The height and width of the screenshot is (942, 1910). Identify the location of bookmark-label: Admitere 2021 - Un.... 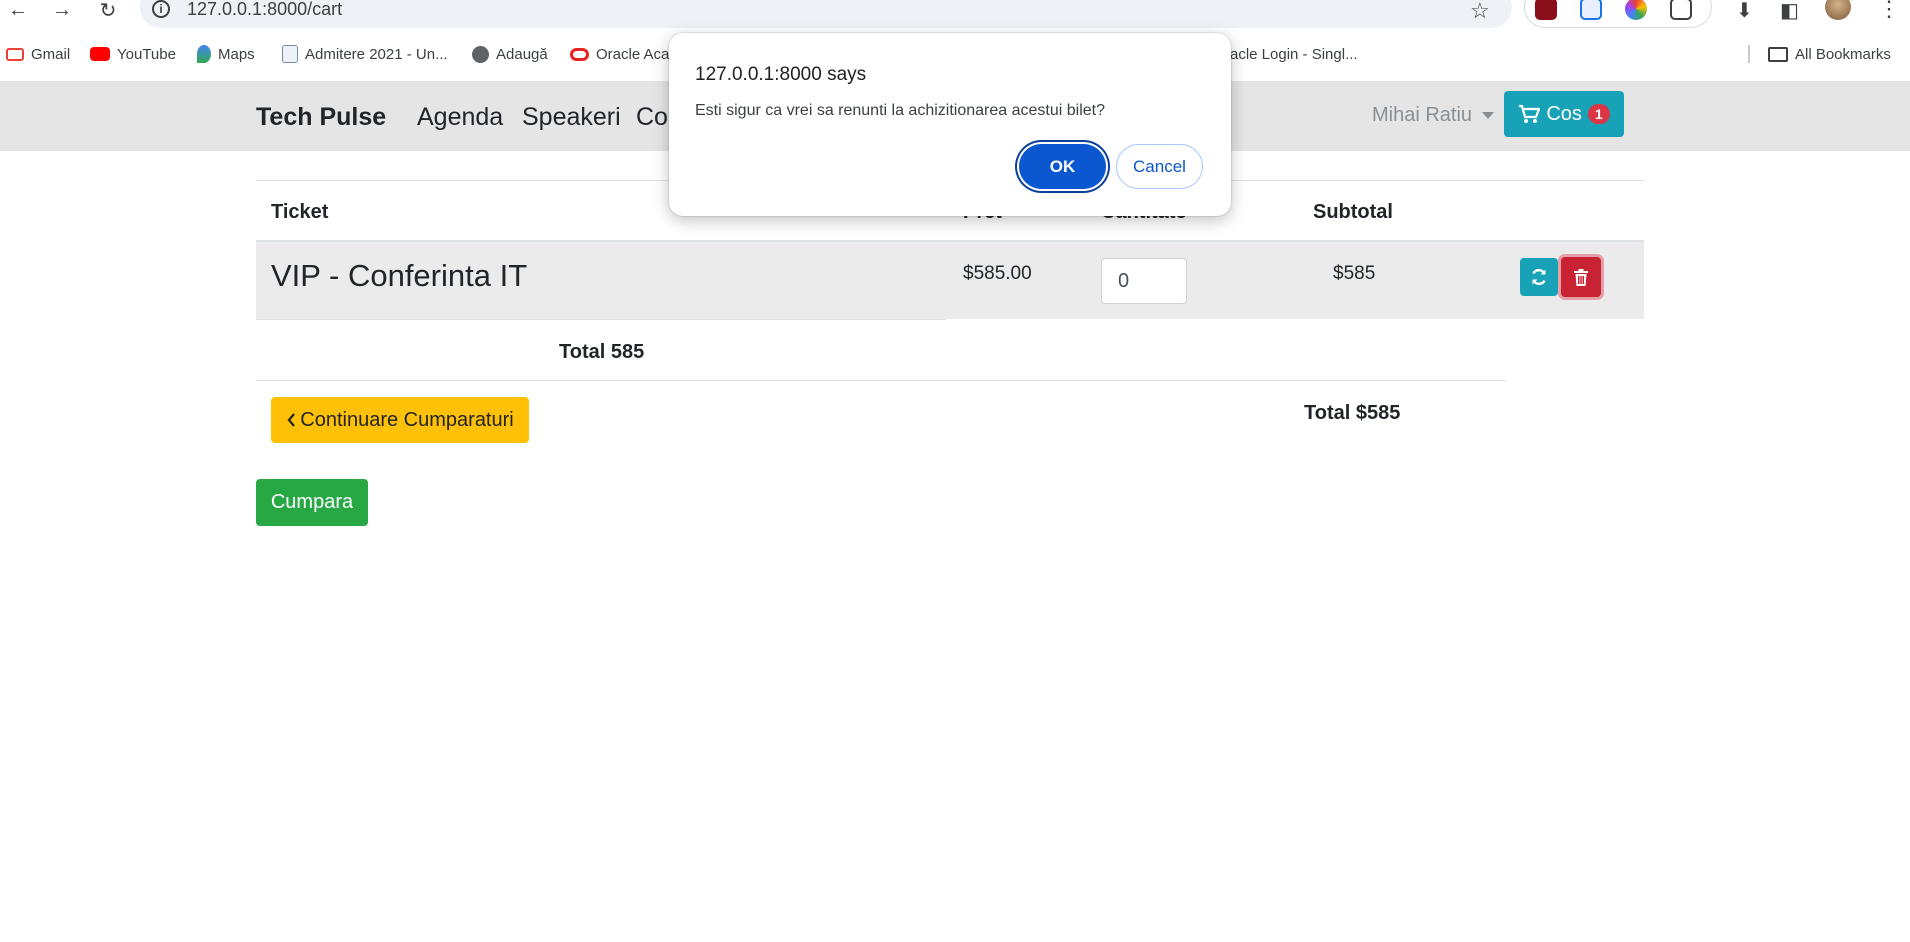
(376, 54).